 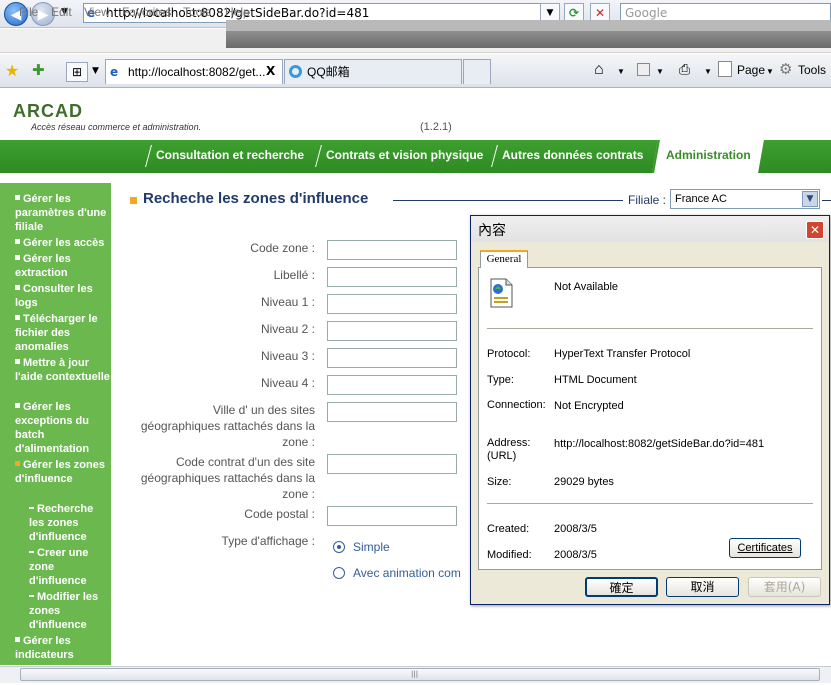 I want to click on tab-general: General, so click(x=504, y=259).